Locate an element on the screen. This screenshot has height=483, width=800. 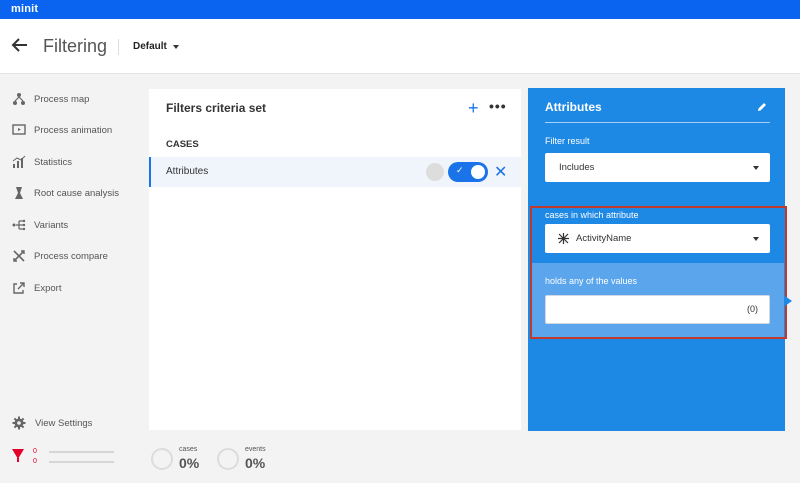
preset-label: Default is located at coordinates (150, 46).